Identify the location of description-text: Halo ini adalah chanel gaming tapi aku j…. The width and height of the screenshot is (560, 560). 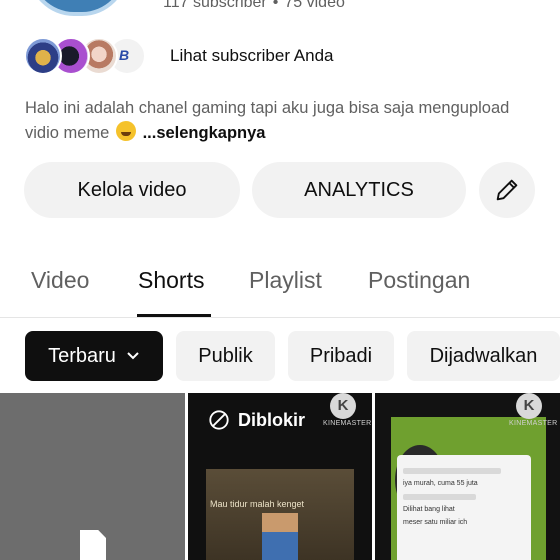
(267, 120).